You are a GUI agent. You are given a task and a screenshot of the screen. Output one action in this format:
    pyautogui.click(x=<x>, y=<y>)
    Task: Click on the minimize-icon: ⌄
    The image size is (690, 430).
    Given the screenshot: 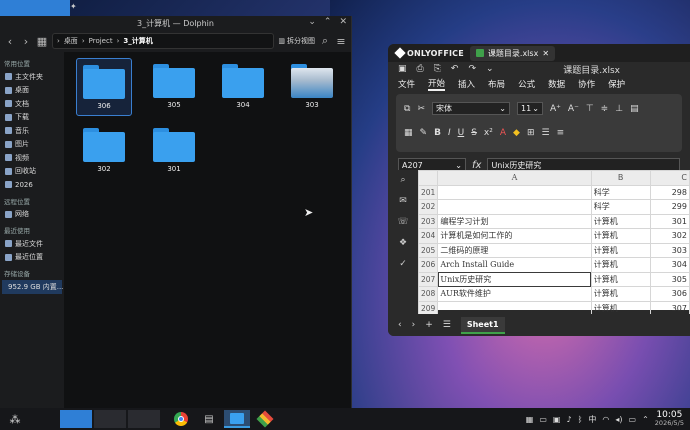 What is the action you would take?
    pyautogui.click(x=312, y=22)
    